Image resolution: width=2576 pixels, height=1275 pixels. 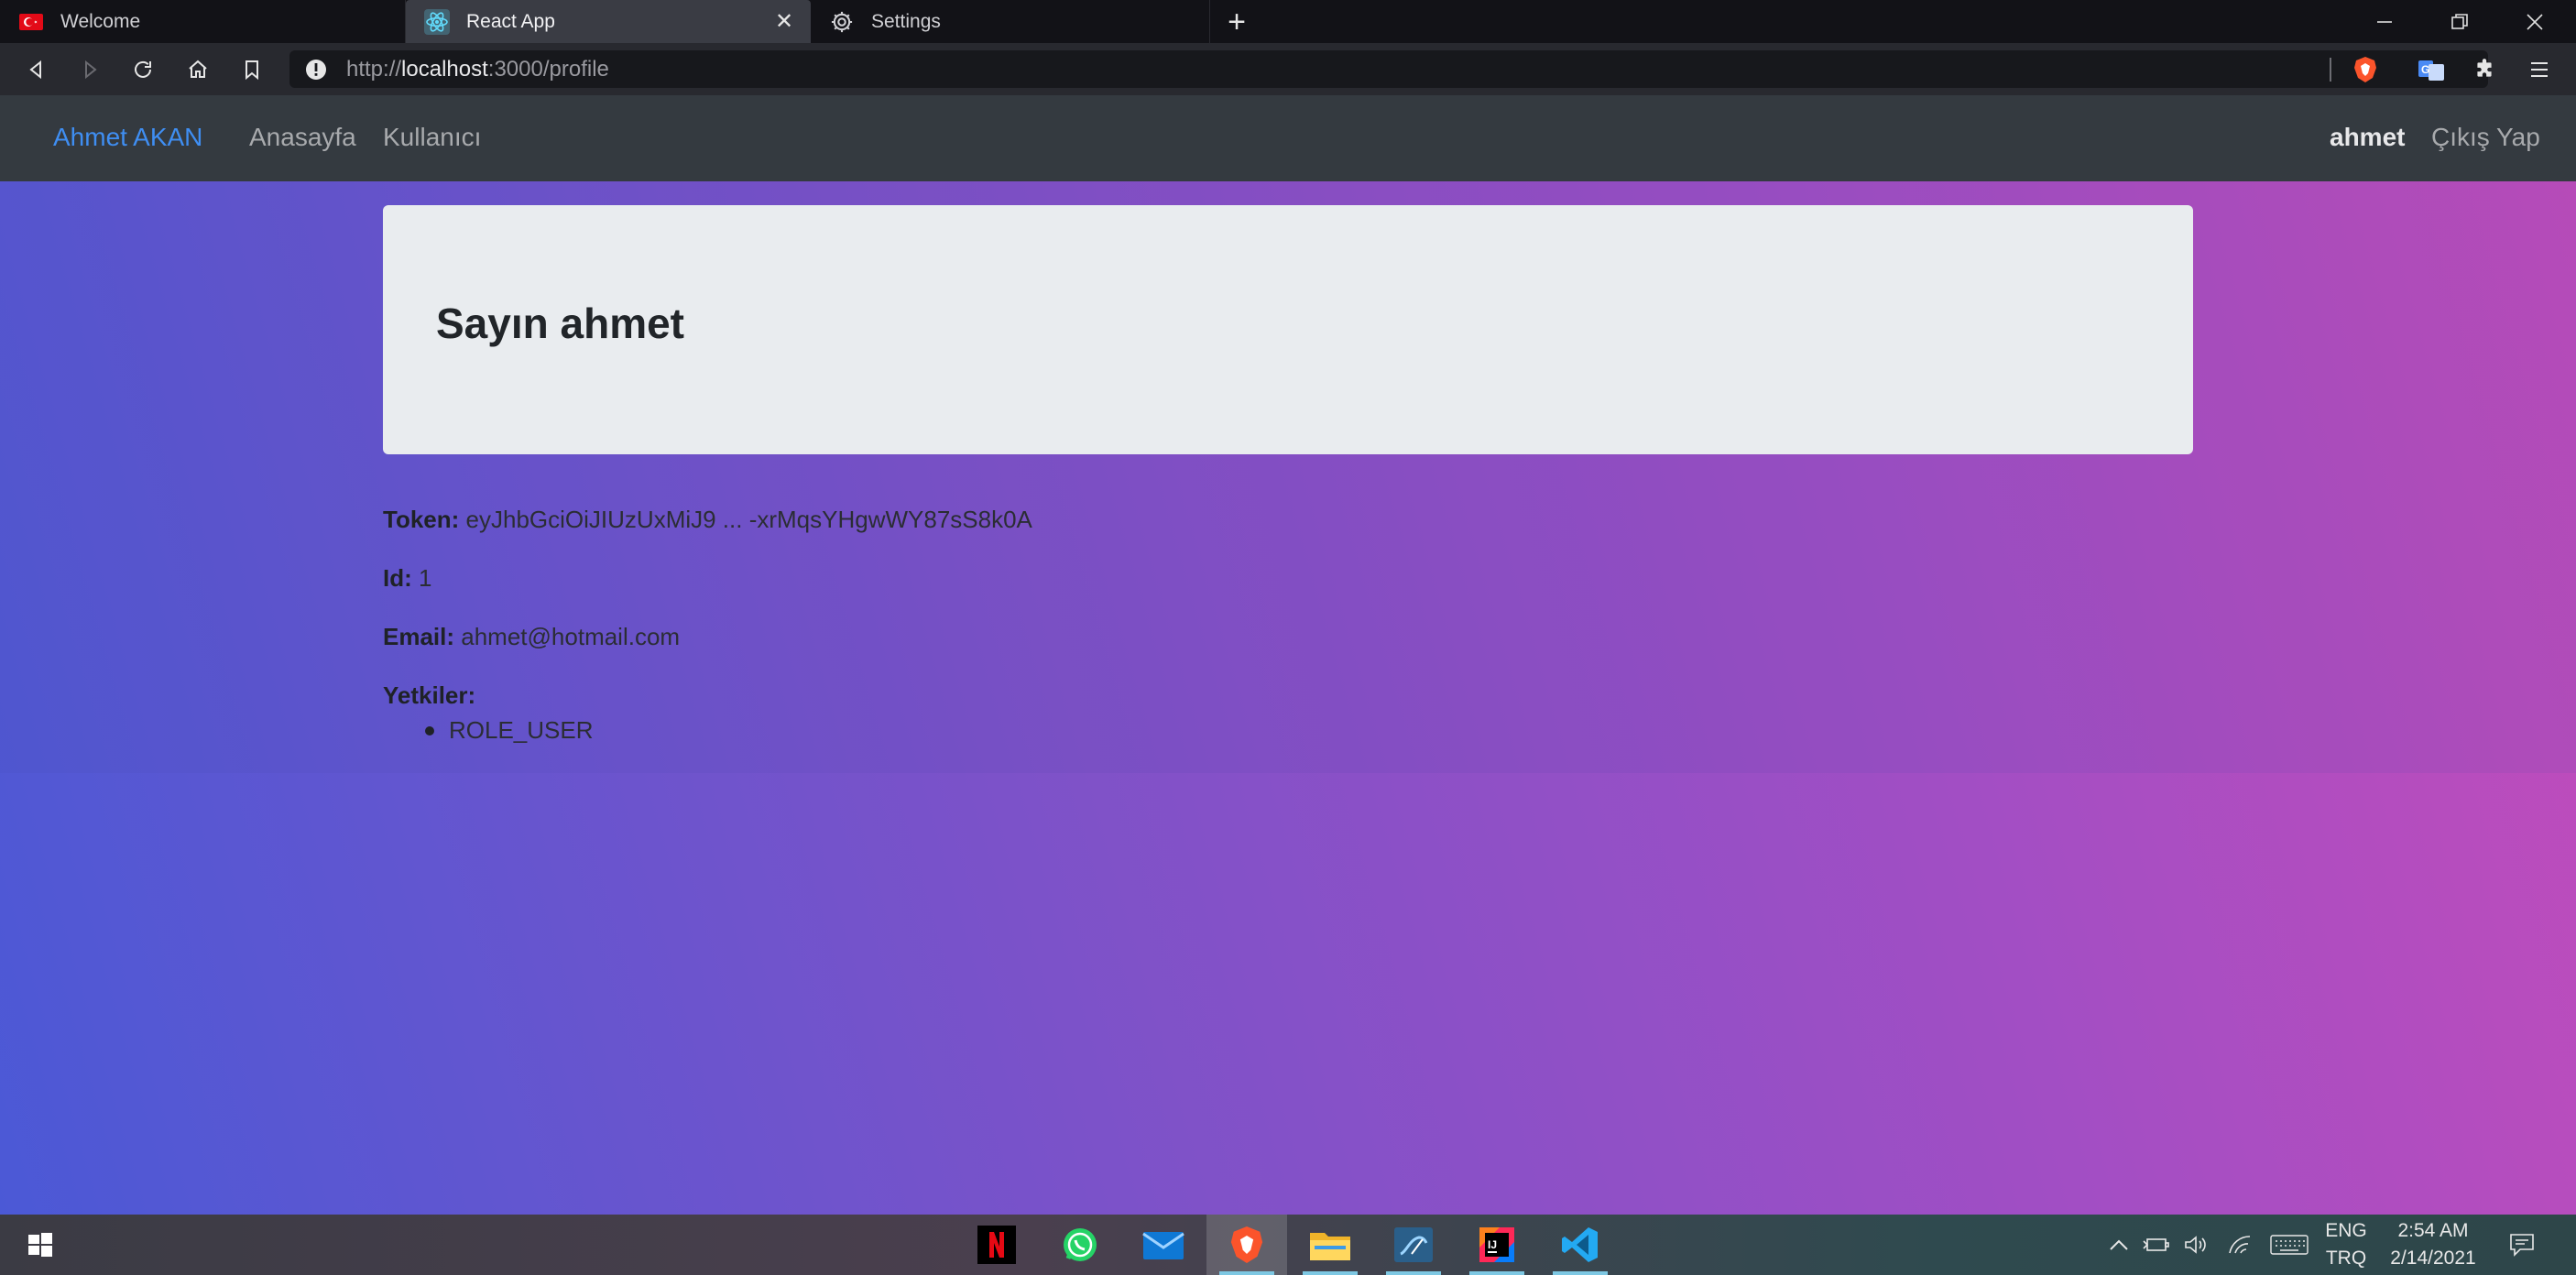 I want to click on token-label: Token:, so click(x=422, y=519).